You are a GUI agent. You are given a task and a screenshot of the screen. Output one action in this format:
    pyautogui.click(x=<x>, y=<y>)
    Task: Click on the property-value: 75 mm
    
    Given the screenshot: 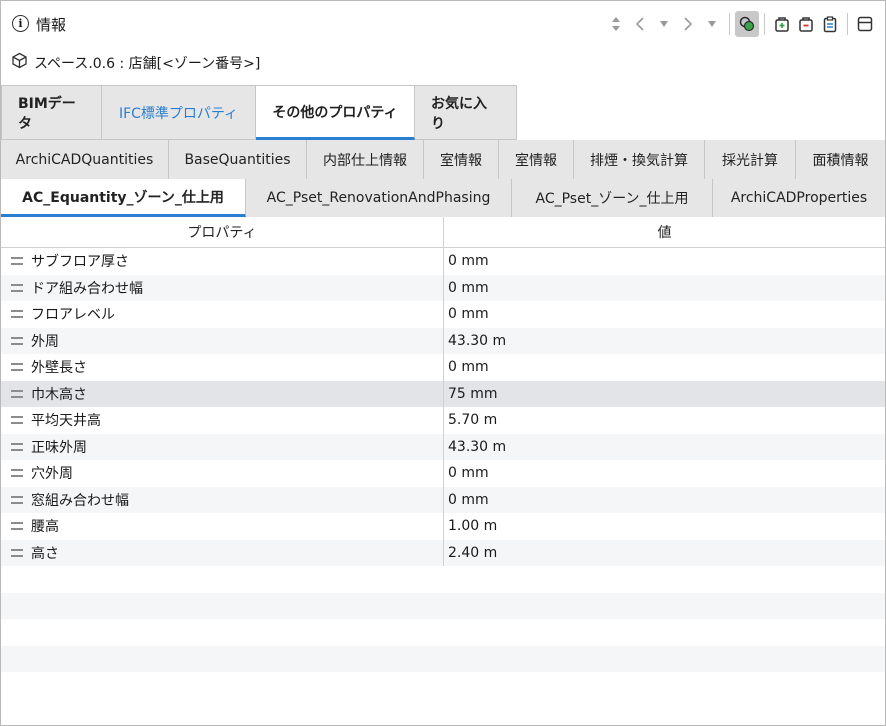 What is the action you would take?
    pyautogui.click(x=473, y=393)
    